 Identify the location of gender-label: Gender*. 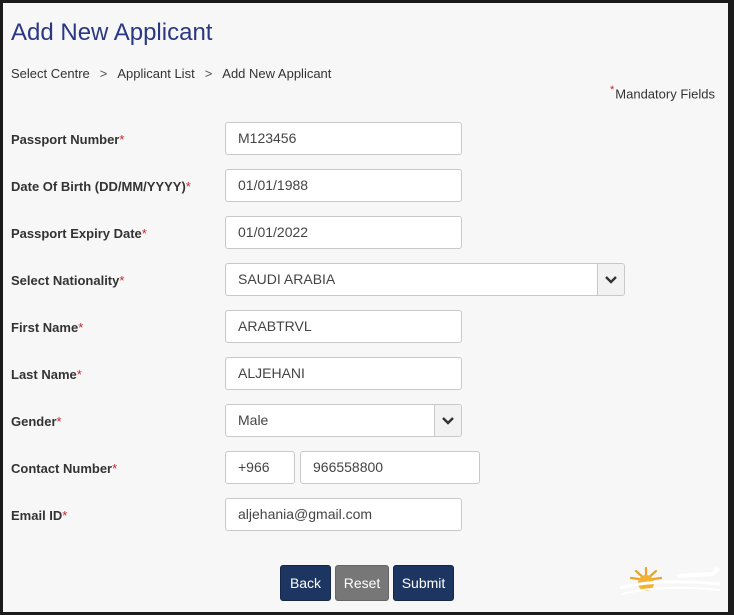
(36, 422).